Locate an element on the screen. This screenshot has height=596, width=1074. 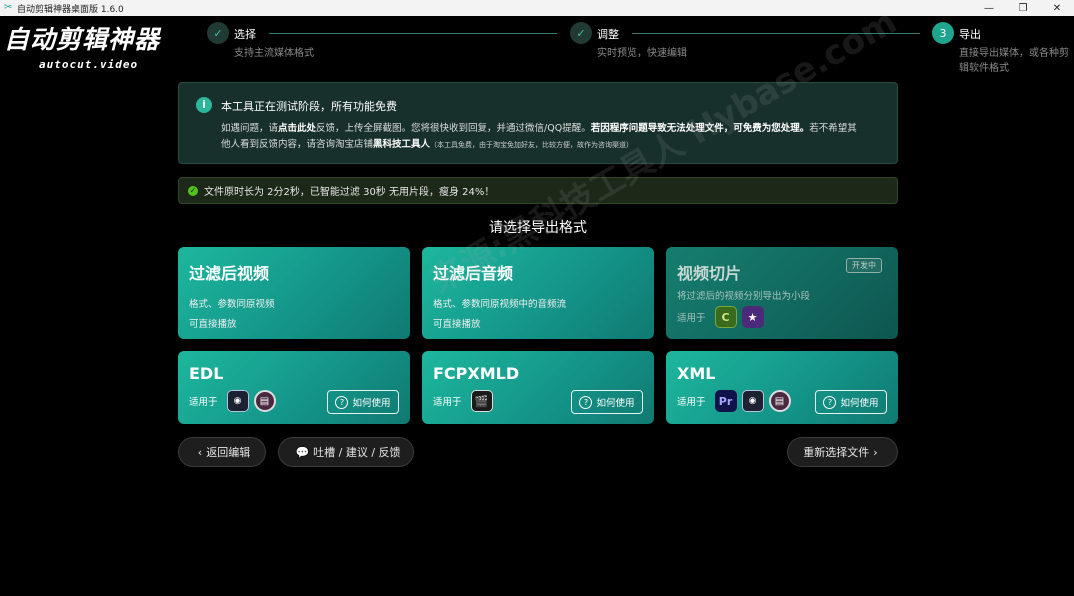
back-to-edit-button: ‹ 返回编辑 is located at coordinates (222, 452).